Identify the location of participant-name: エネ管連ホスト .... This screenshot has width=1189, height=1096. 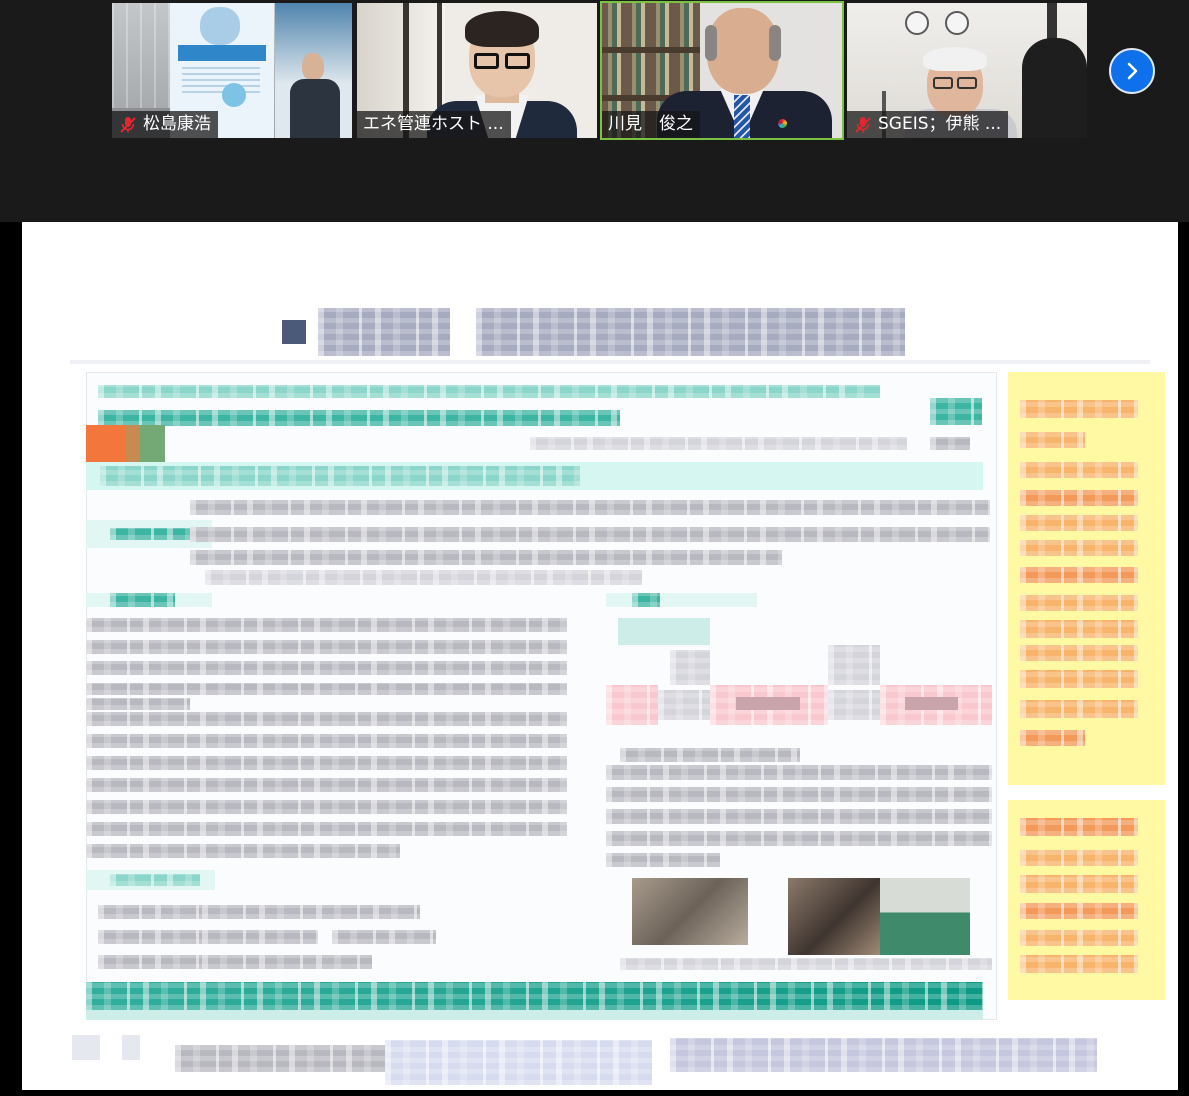
(433, 124).